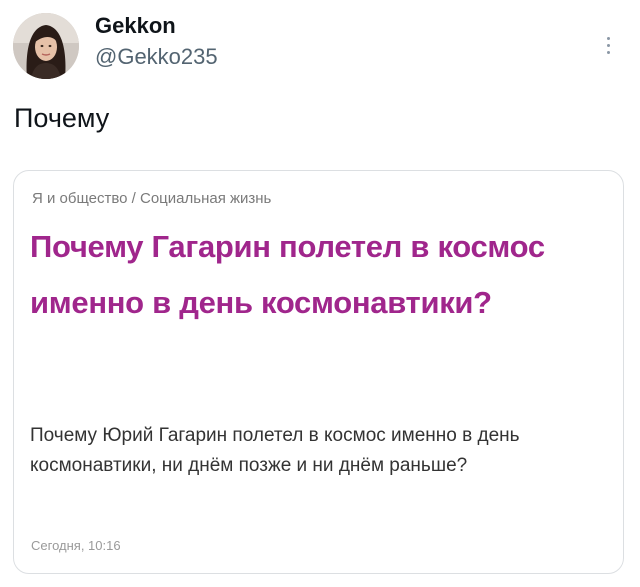 This screenshot has width=640, height=587. I want to click on card-timestamp: Сегодня, 10:16, so click(76, 545).